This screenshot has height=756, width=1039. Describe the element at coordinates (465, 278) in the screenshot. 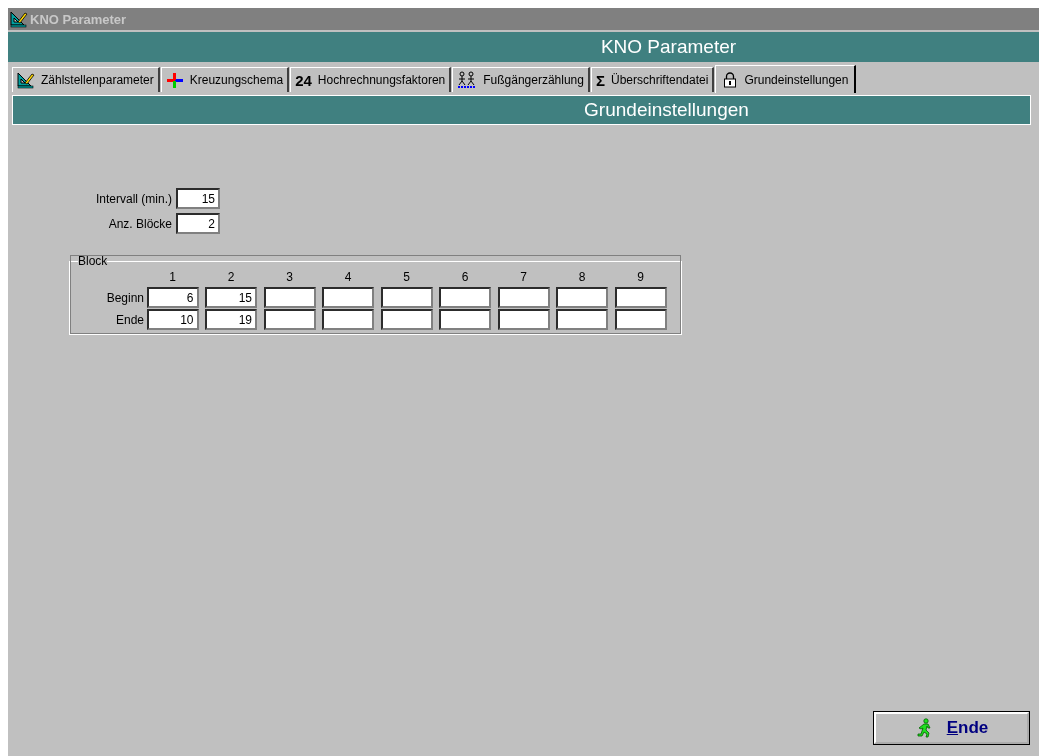

I see `column-header: 6` at that location.